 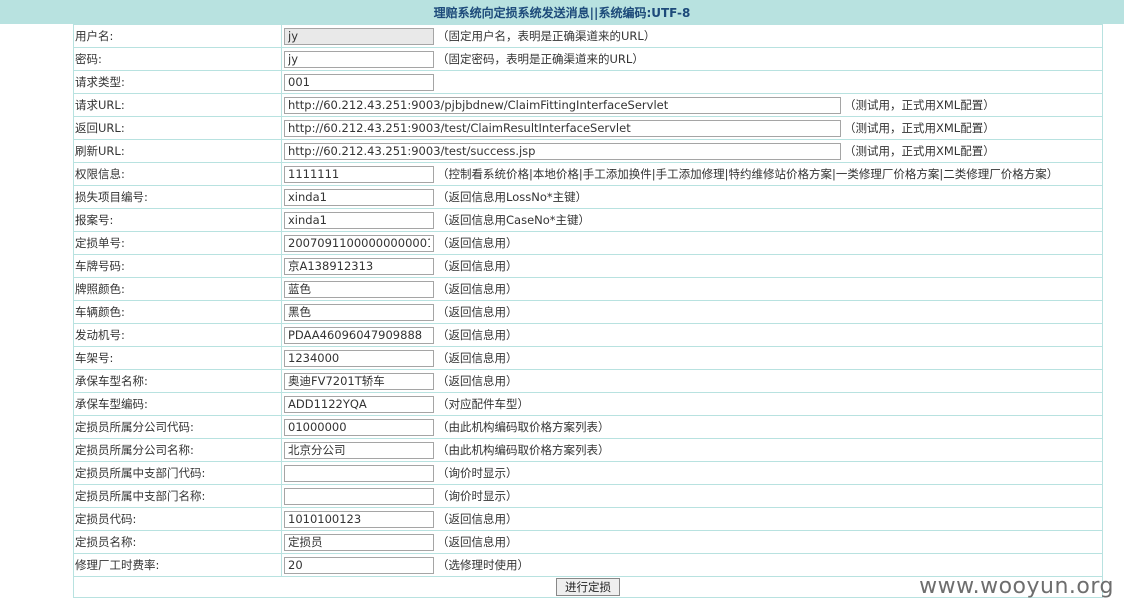 I want to click on field-label: 刷新URL:, so click(x=177, y=151).